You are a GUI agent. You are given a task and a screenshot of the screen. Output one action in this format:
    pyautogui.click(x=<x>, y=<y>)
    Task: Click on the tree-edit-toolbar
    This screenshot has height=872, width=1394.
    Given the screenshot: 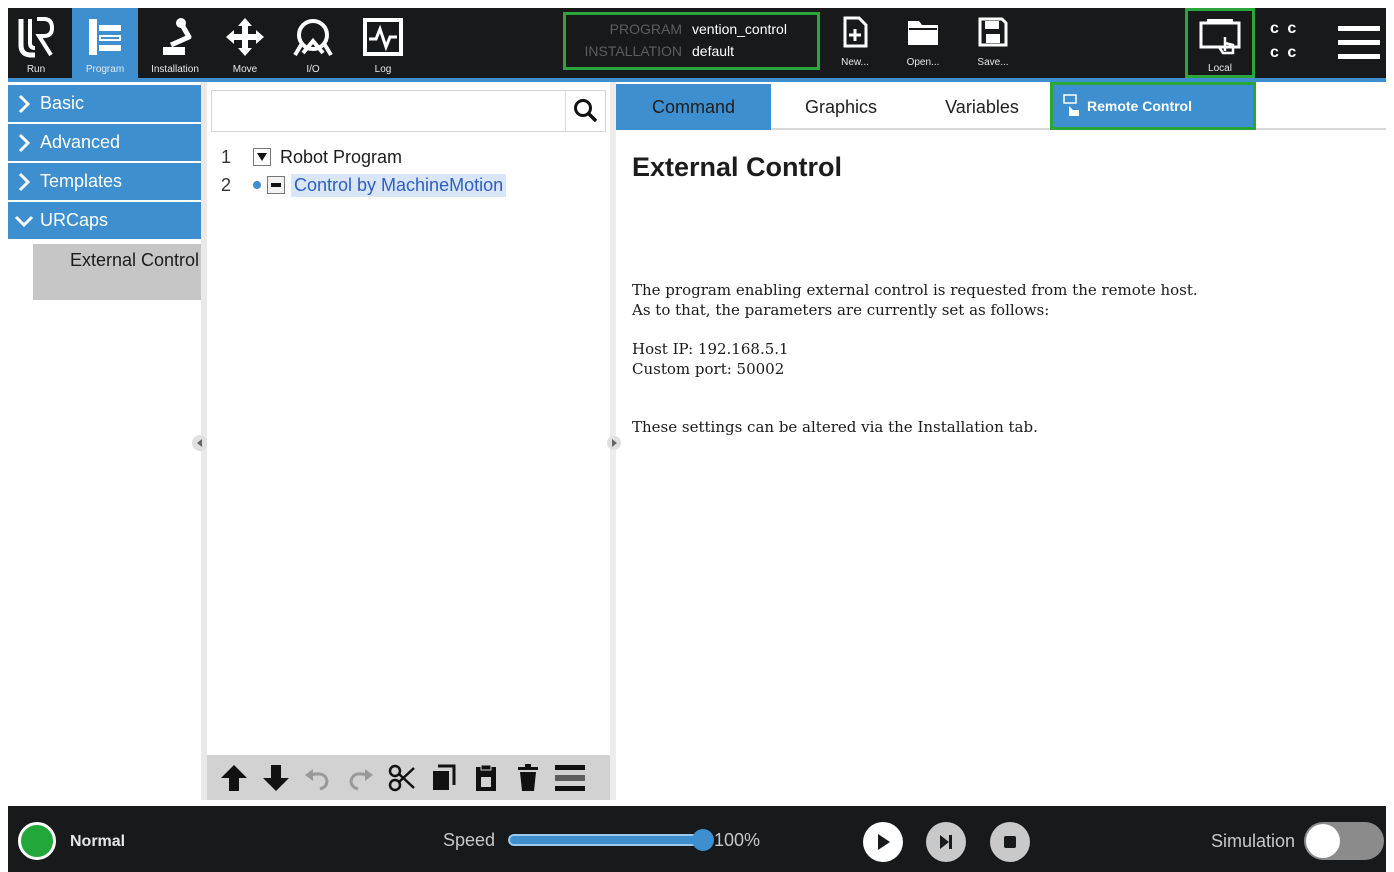 What is the action you would take?
    pyautogui.click(x=408, y=777)
    